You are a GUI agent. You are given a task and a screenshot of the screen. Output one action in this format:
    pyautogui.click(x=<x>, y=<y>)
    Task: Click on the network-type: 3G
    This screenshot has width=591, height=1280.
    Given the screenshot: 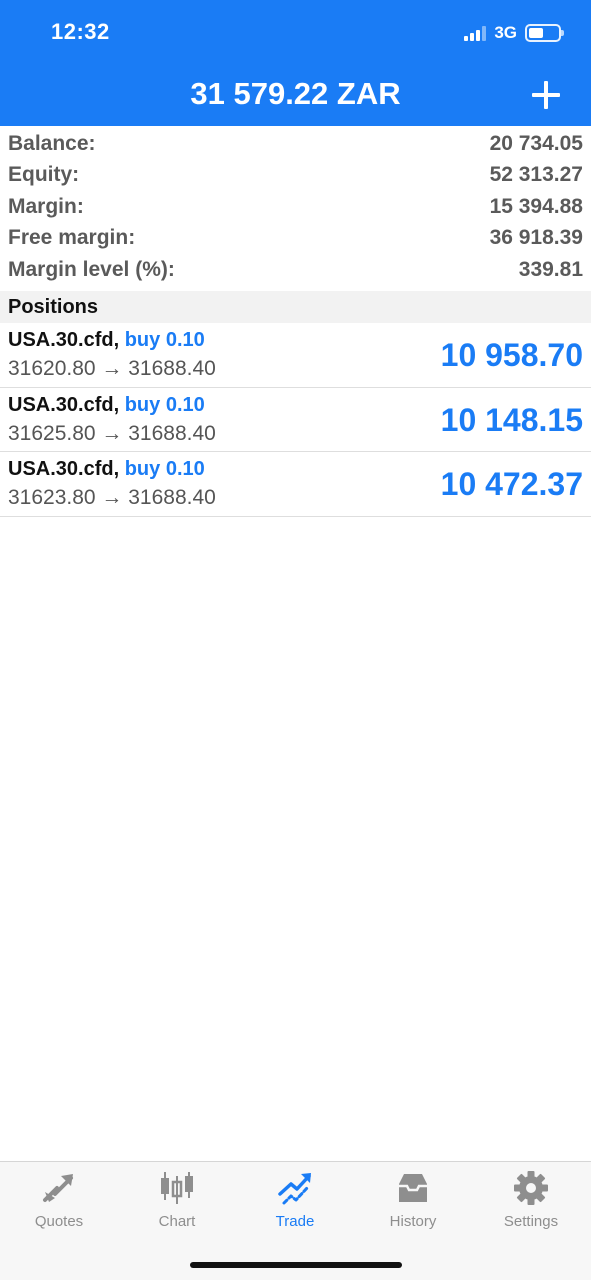 What is the action you would take?
    pyautogui.click(x=505, y=32)
    